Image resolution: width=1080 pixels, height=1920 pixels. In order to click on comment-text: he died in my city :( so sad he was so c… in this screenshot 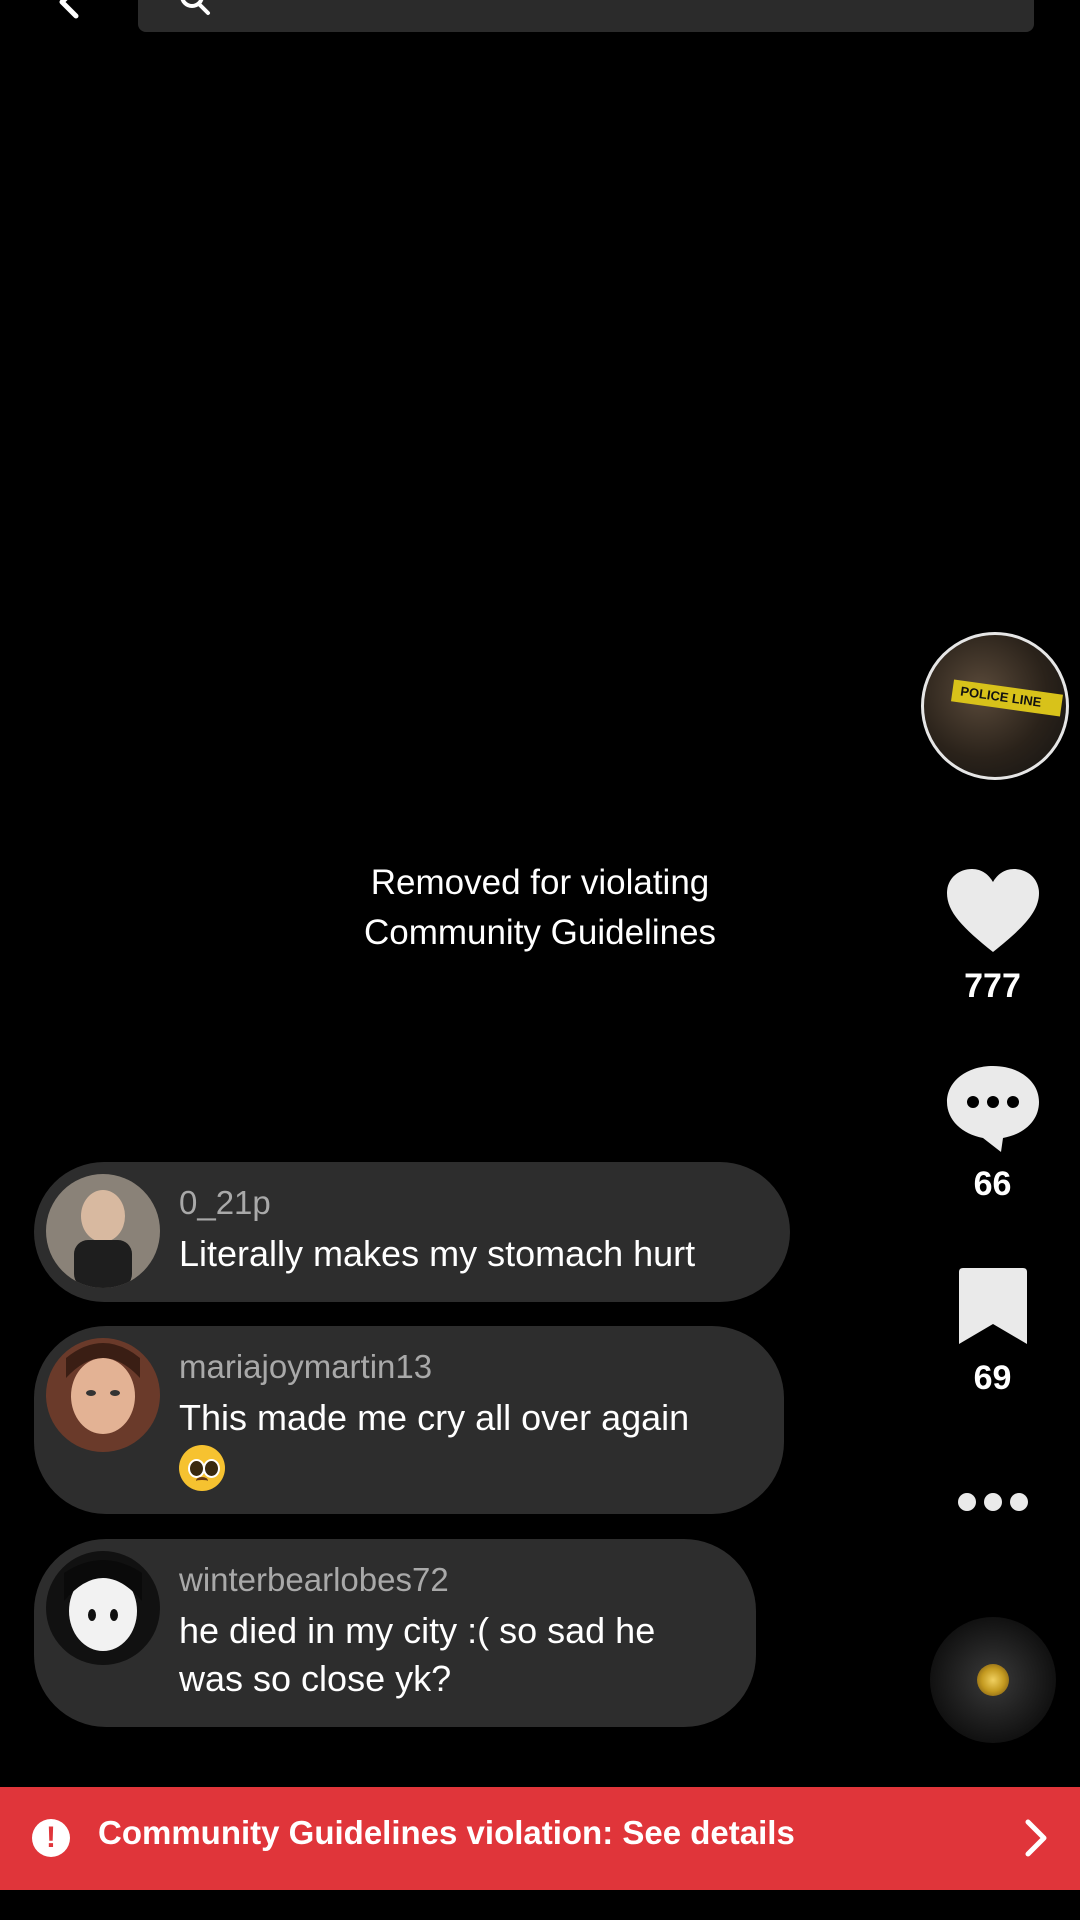, I will do `click(417, 1655)`.